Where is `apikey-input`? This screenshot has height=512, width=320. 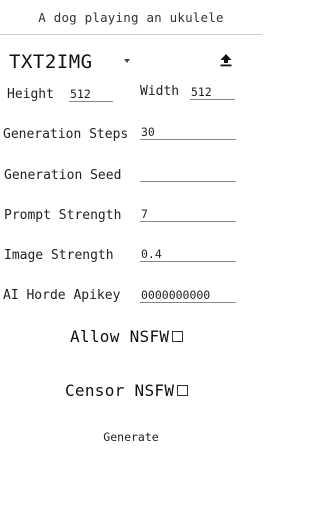 apikey-input is located at coordinates (188, 295).